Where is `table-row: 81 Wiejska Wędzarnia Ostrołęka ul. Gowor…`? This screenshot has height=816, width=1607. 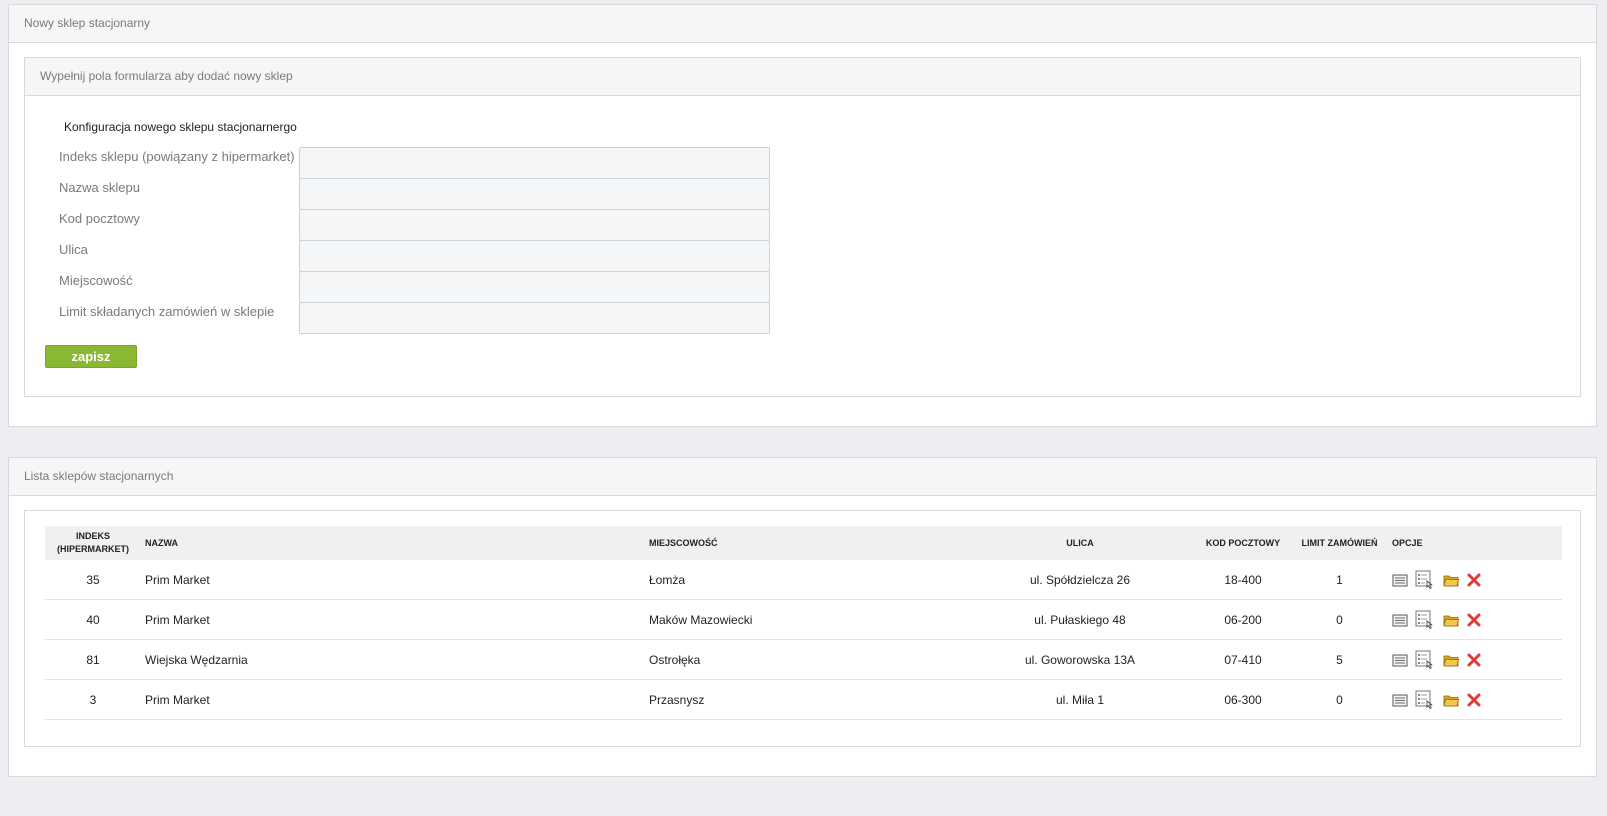
table-row: 81 Wiejska Wędzarnia Ostrołęka ul. Gowor… is located at coordinates (803, 659).